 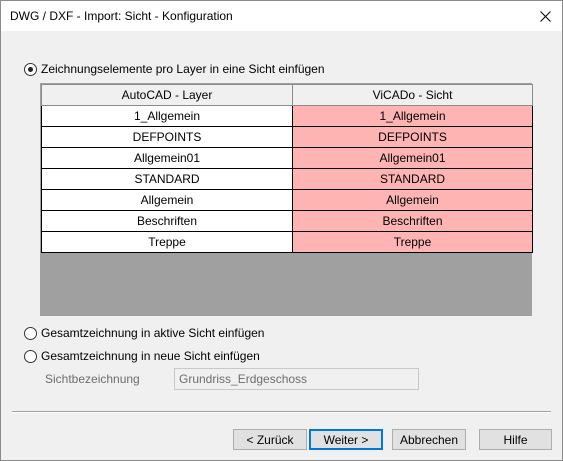 I want to click on option-active-view-label: Gesamtzeichnung in aktive Sicht einfügen, so click(x=153, y=333).